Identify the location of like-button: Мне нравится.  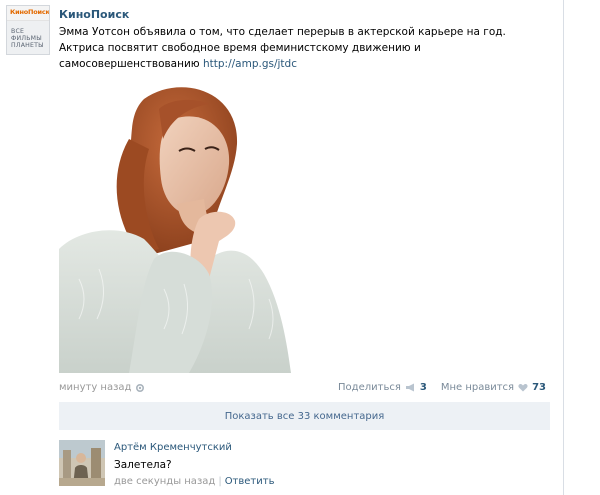
(477, 387).